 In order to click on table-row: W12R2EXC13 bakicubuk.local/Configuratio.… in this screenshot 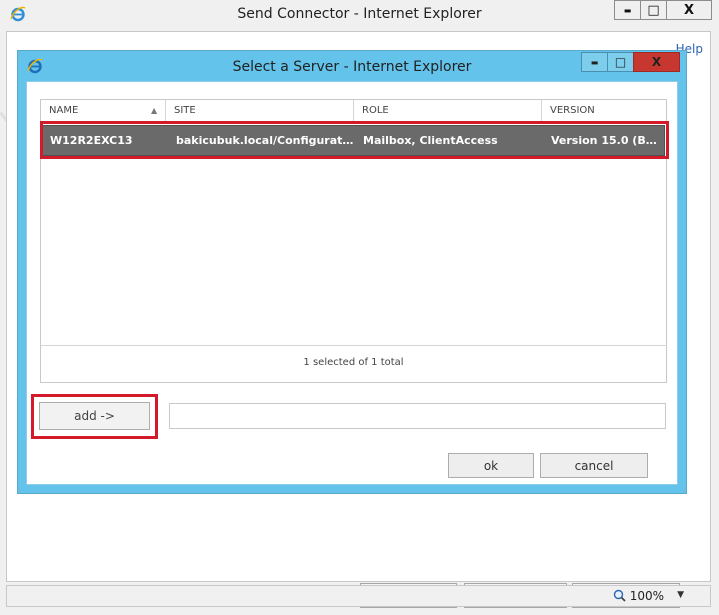, I will do `click(354, 140)`.